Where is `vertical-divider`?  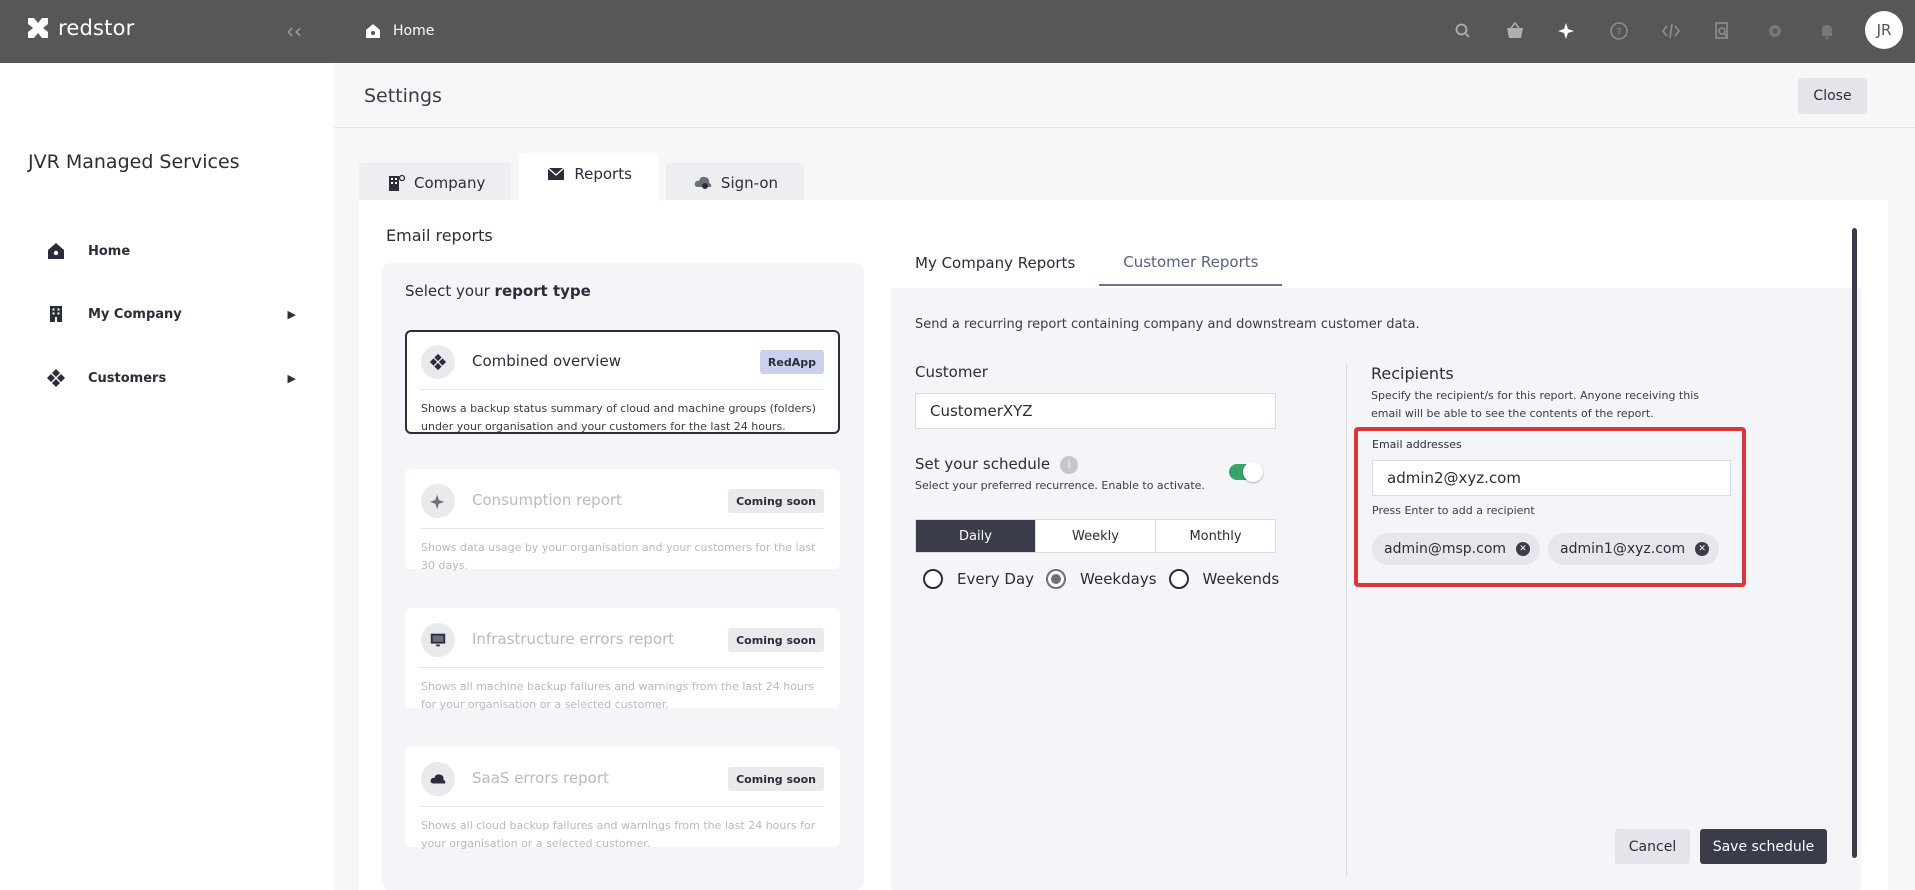 vertical-divider is located at coordinates (1346, 620).